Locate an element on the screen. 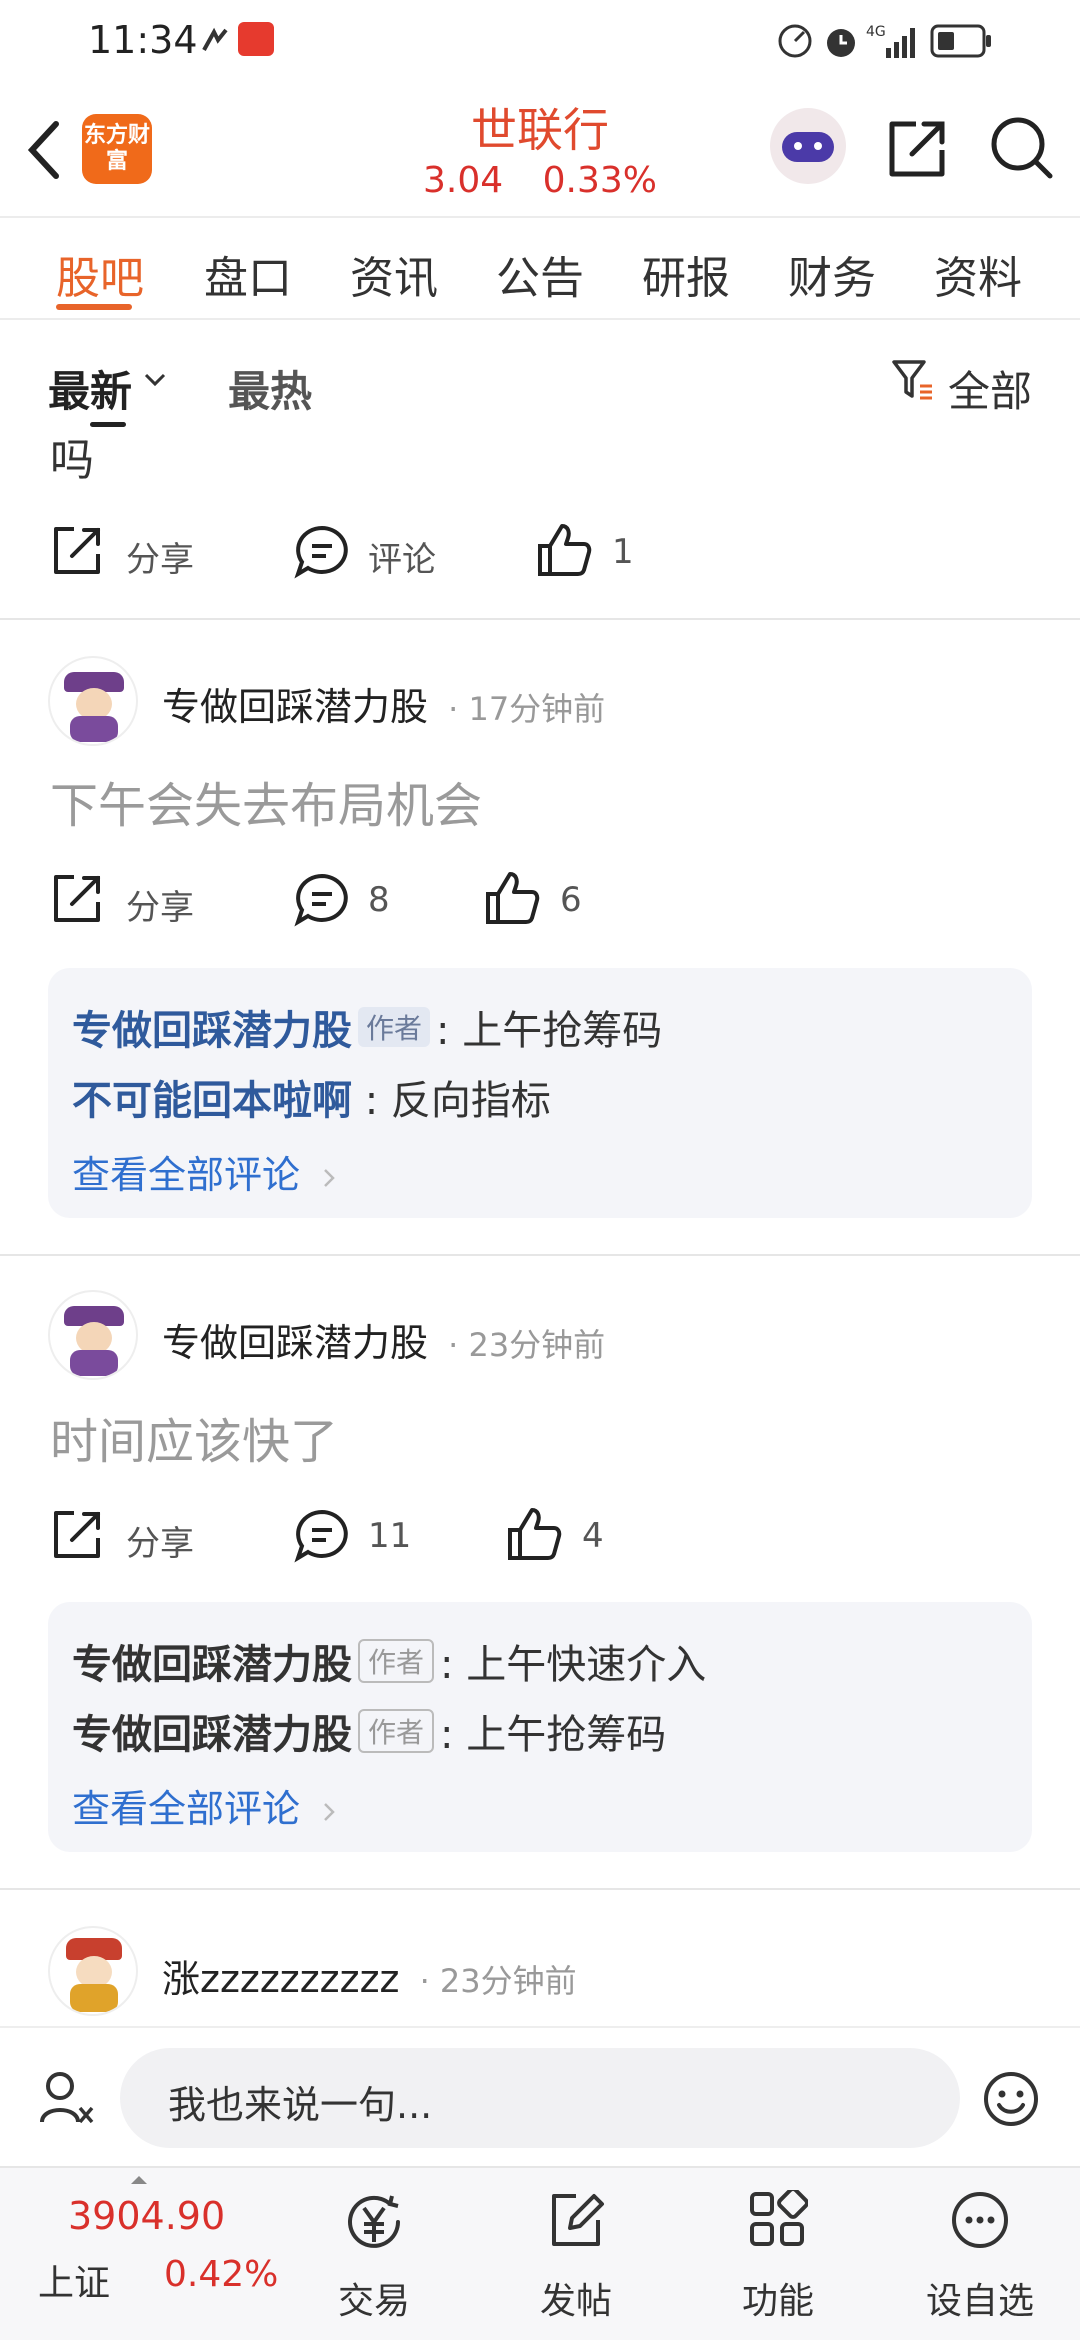  tab-guba: 股吧 is located at coordinates (100, 274).